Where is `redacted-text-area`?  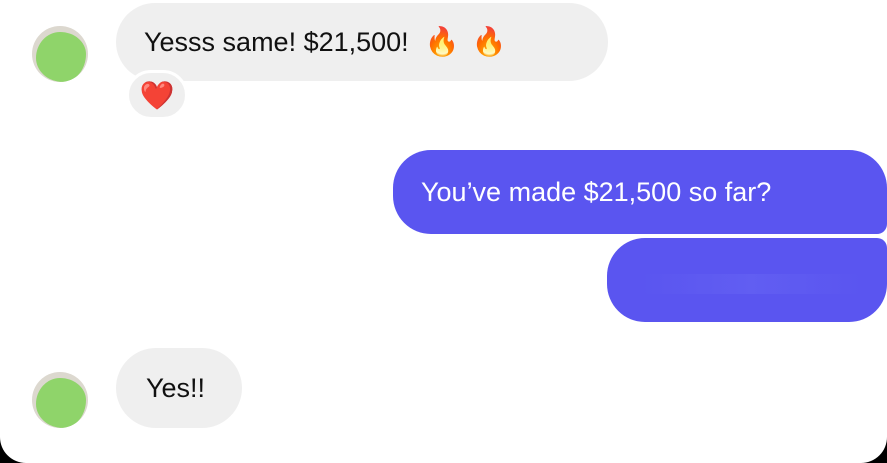
redacted-text-area is located at coordinates (751, 284).